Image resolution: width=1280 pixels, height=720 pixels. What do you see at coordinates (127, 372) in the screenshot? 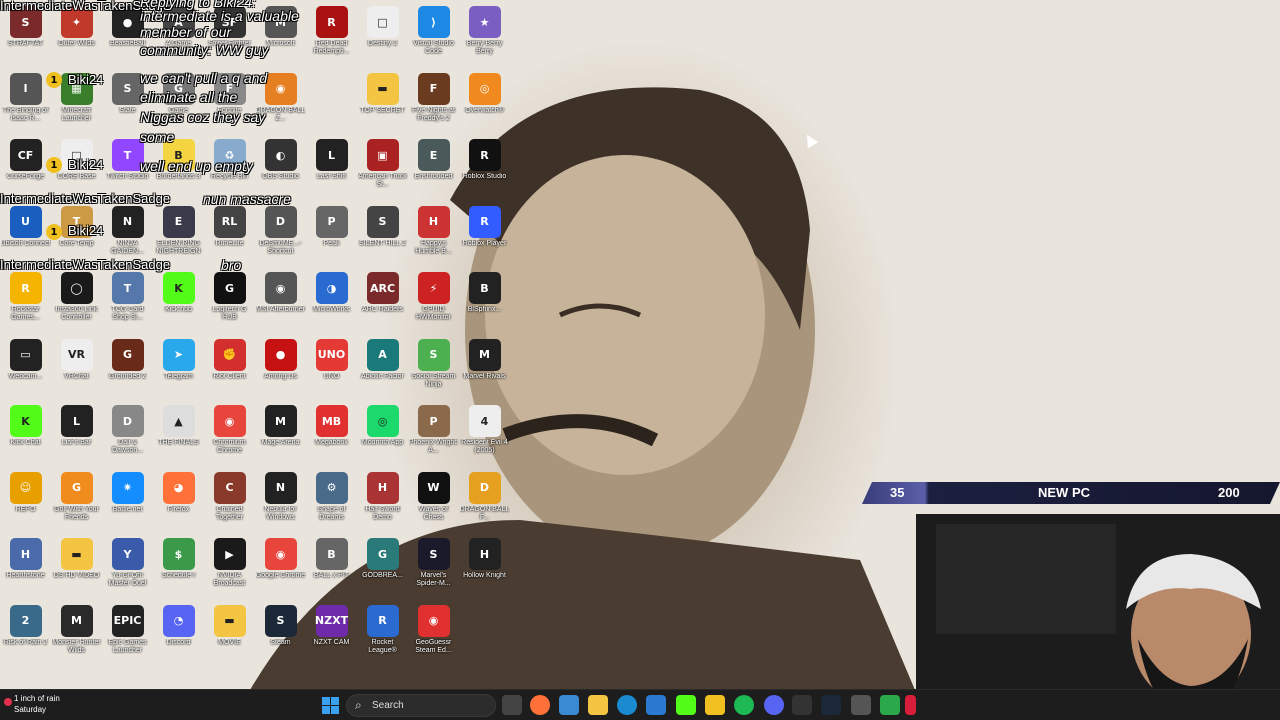
I see `desktop-icon: G Grounded 2` at bounding box center [127, 372].